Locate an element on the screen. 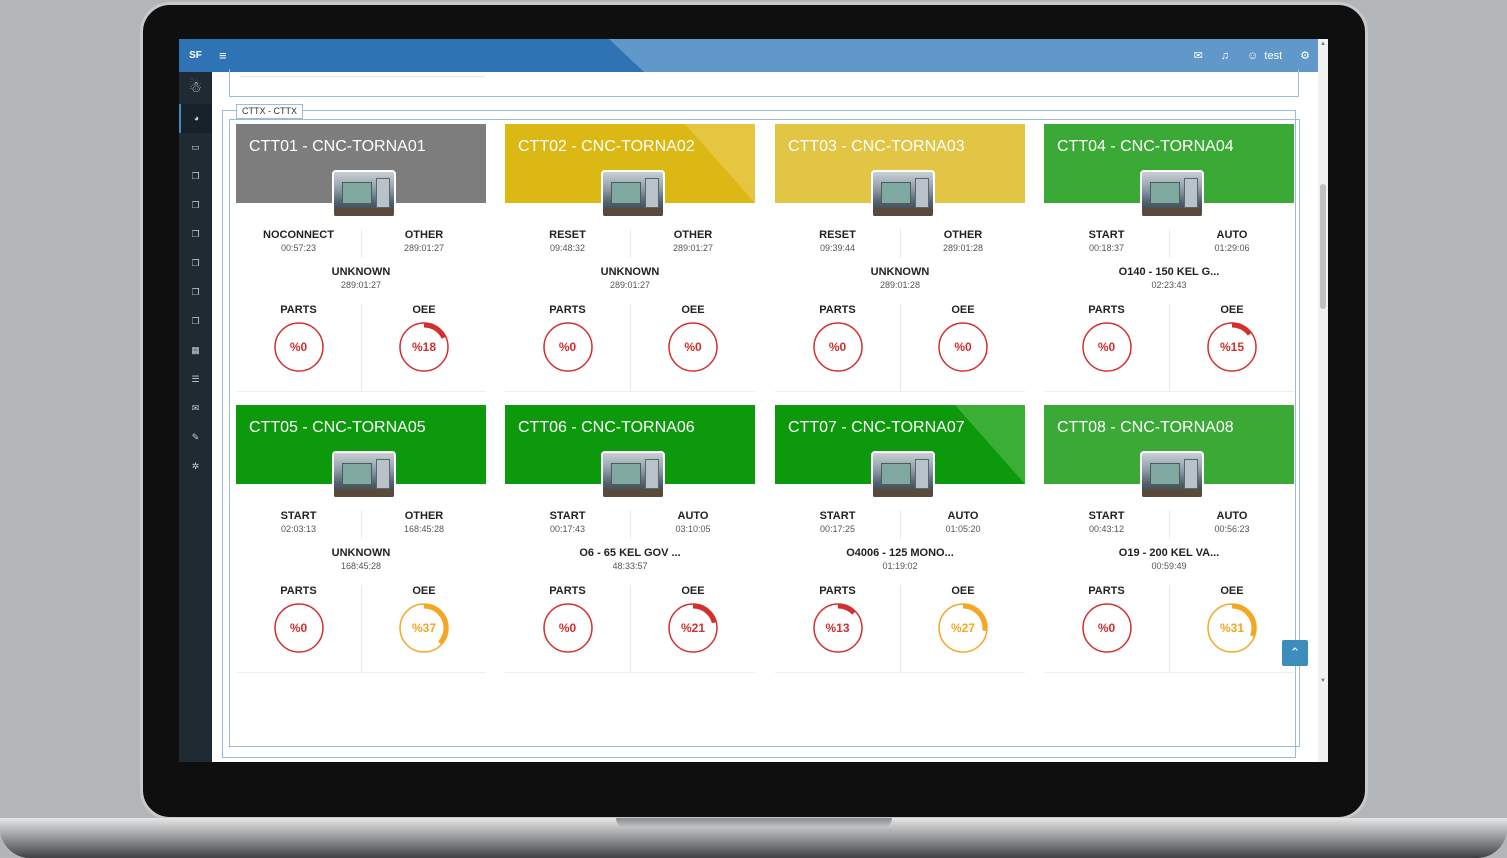 This screenshot has width=1507, height=858. oee-percent: %27 is located at coordinates (963, 628).